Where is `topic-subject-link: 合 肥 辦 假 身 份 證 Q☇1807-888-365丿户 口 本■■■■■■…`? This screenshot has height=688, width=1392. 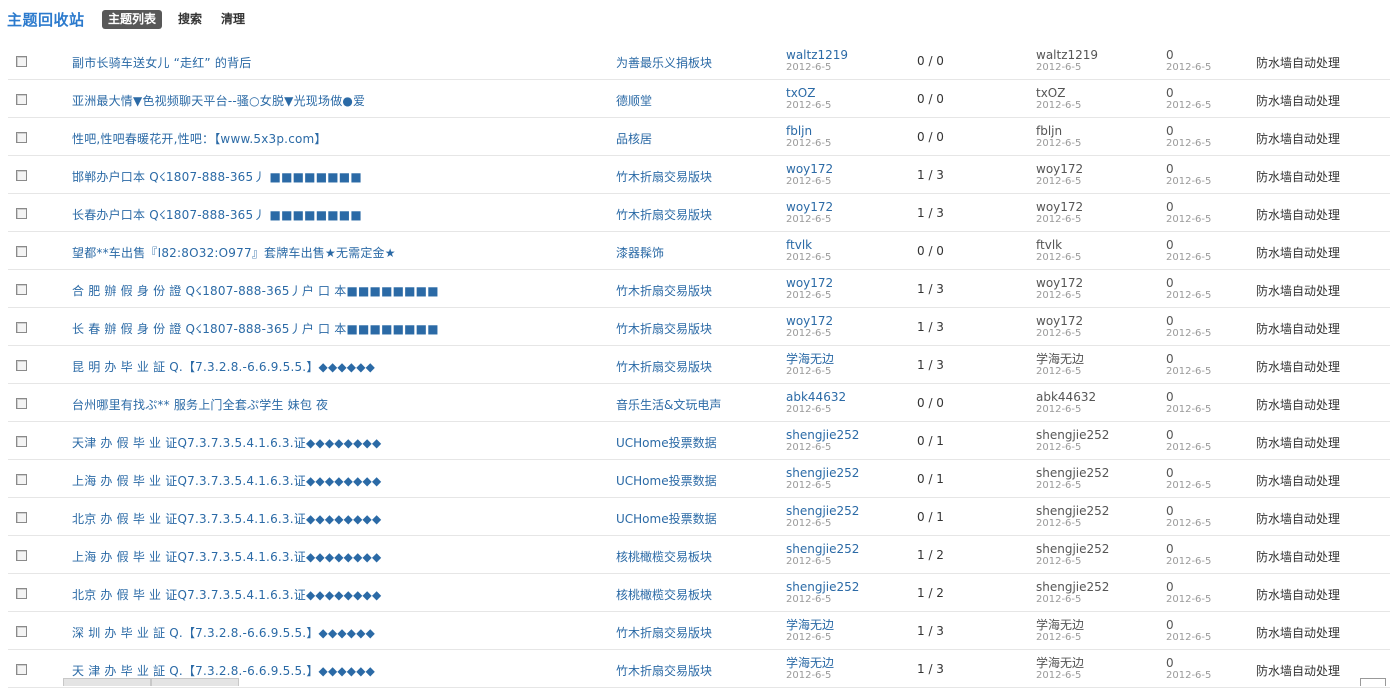 topic-subject-link: 合 肥 辦 假 身 份 證 Q☇1807-888-365丿户 口 本■■■■■■… is located at coordinates (255, 290).